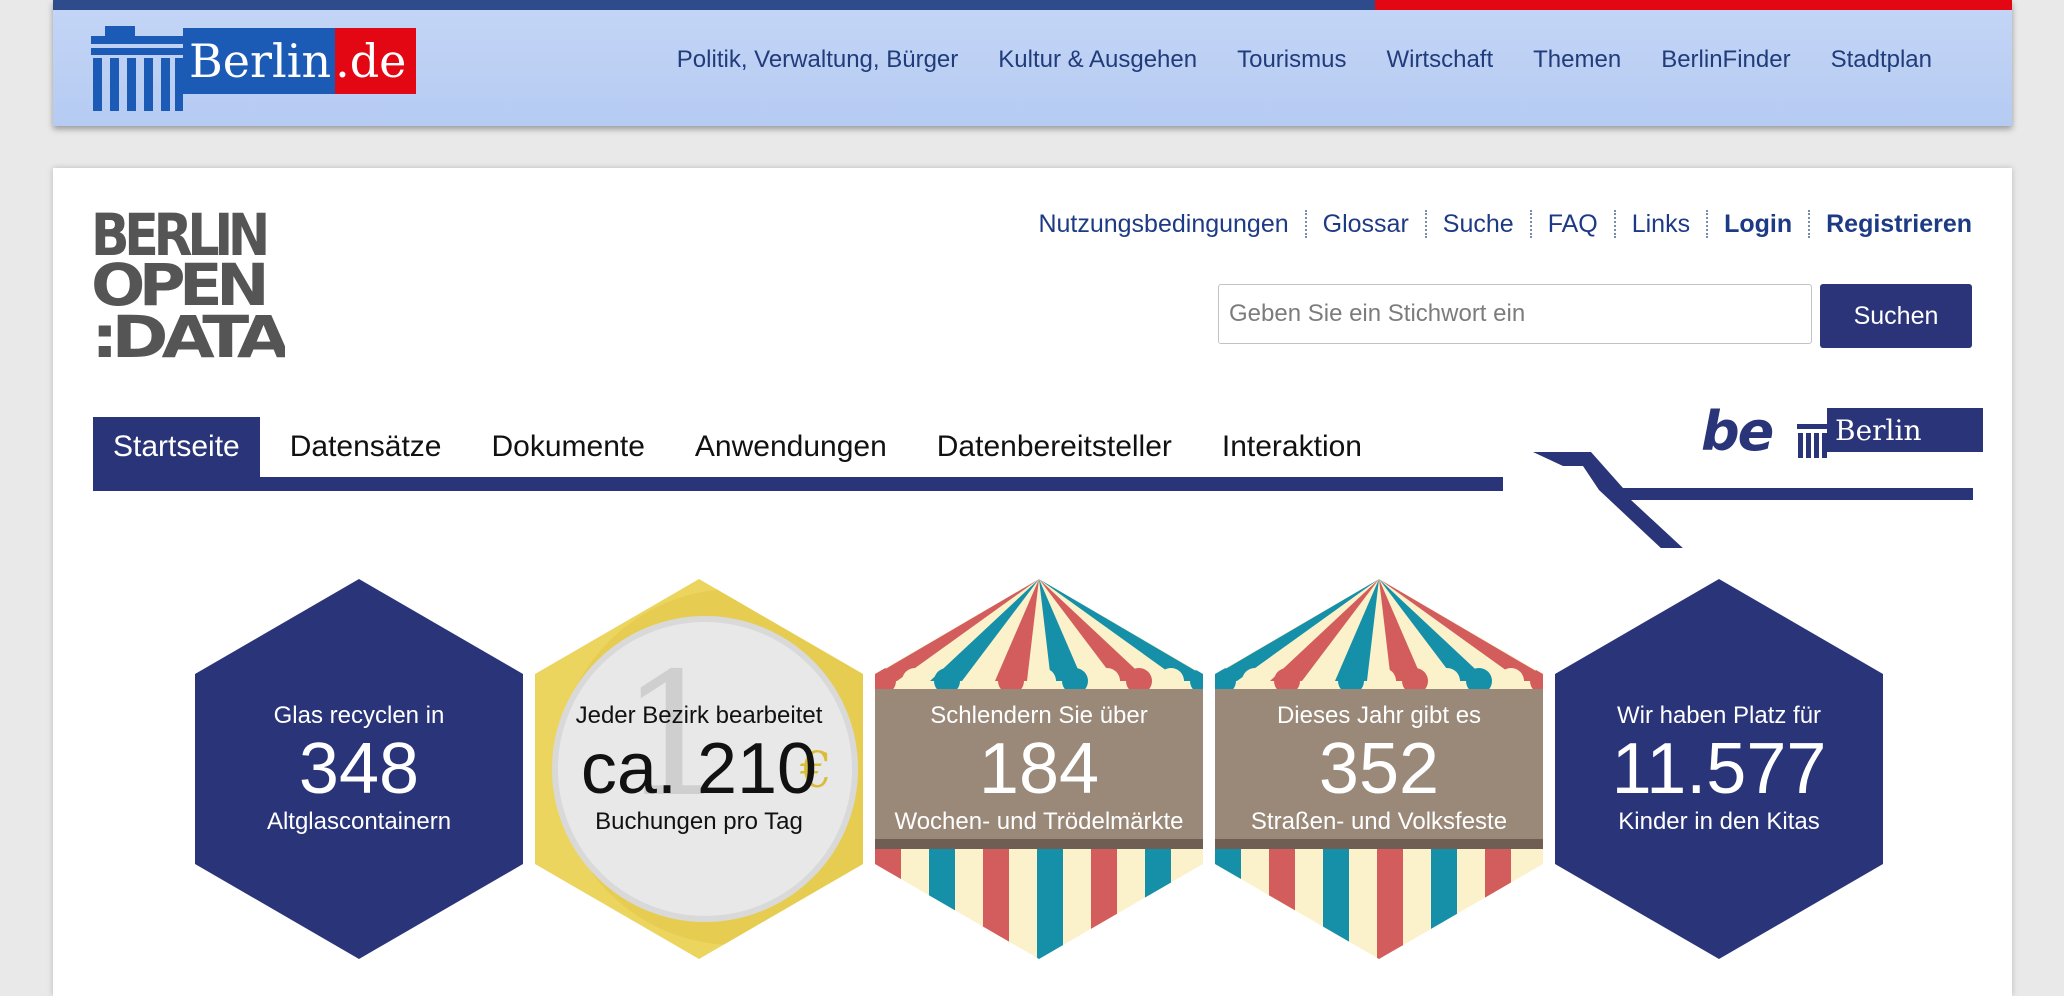  Describe the element at coordinates (1896, 316) in the screenshot. I see `search-button: Suchen` at that location.